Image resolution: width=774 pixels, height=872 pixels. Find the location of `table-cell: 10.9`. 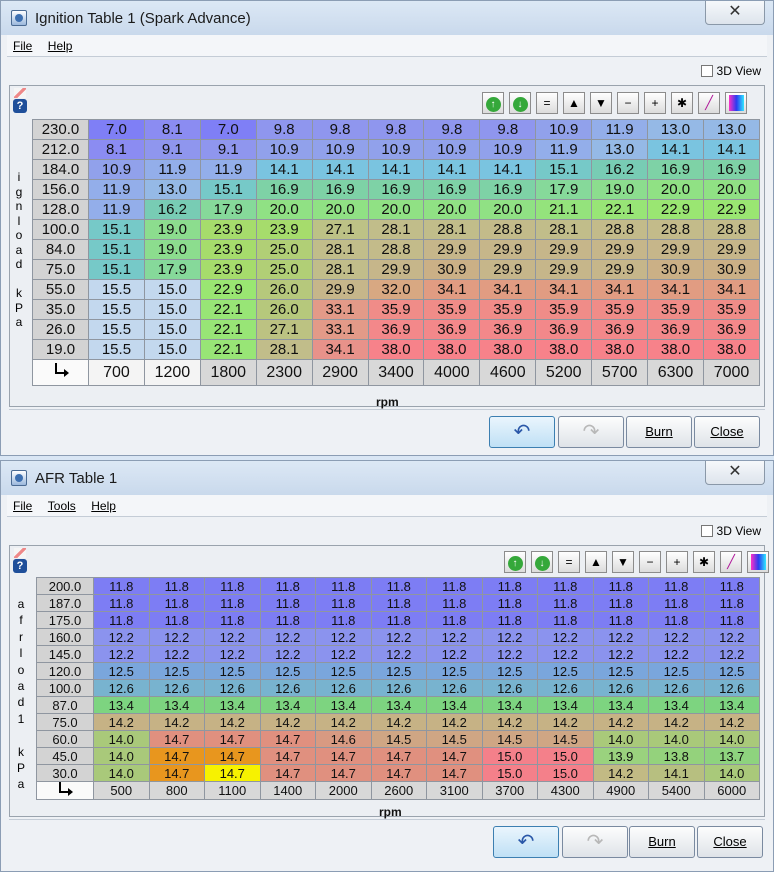

table-cell: 10.9 is located at coordinates (116, 169).